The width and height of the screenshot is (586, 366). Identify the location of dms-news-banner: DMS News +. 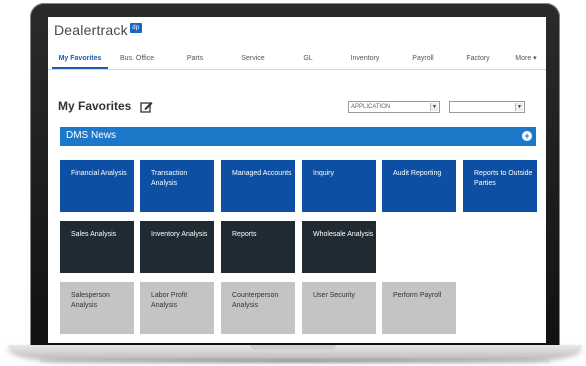
(298, 136).